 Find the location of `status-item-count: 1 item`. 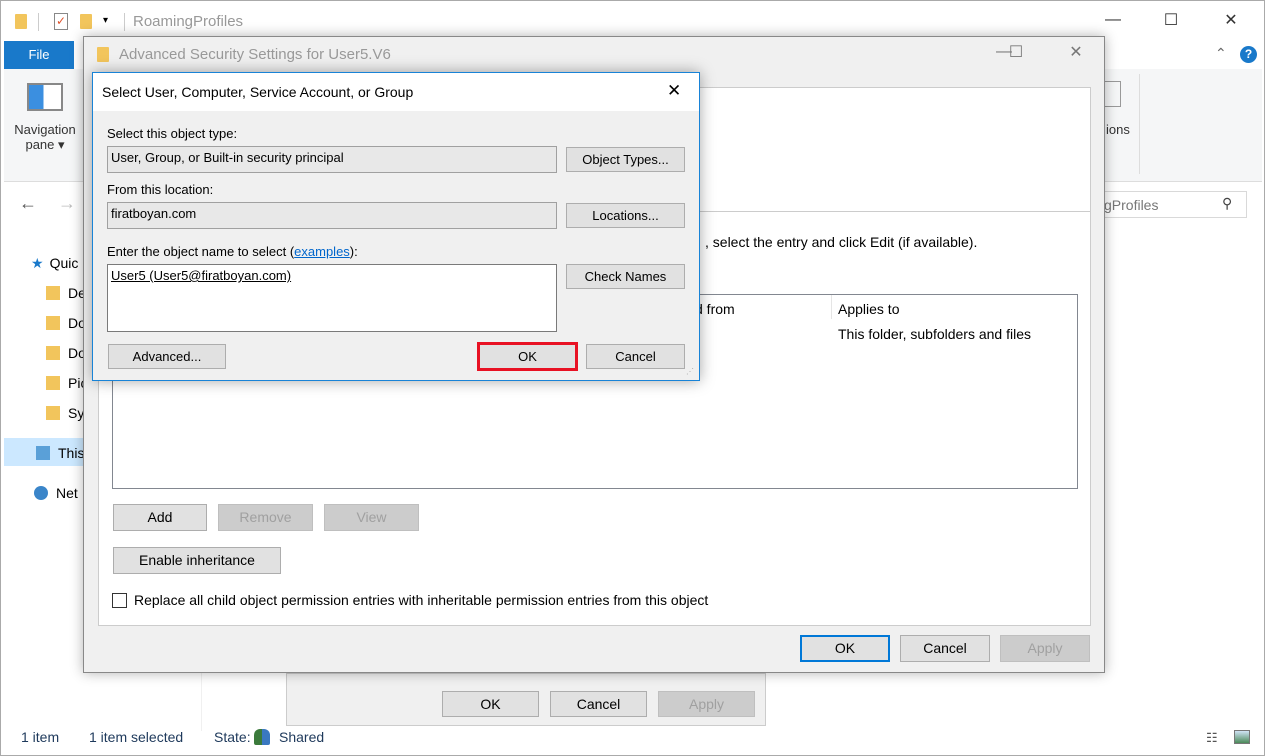

status-item-count: 1 item is located at coordinates (40, 737).